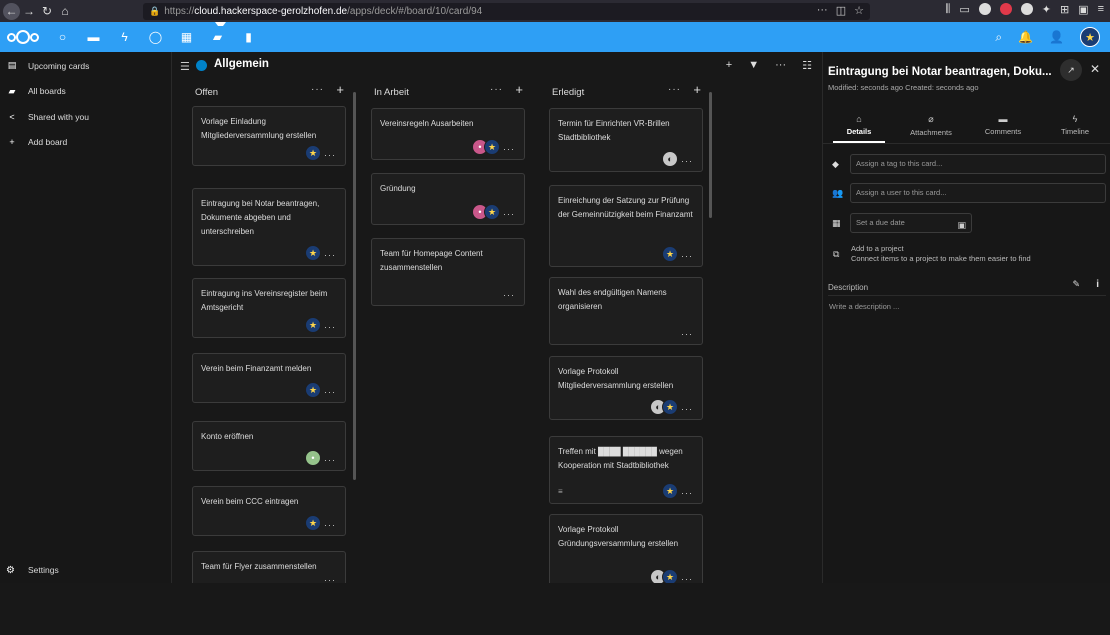  I want to click on card: Verein beim CCC eintragen ★ ···, so click(269, 511).